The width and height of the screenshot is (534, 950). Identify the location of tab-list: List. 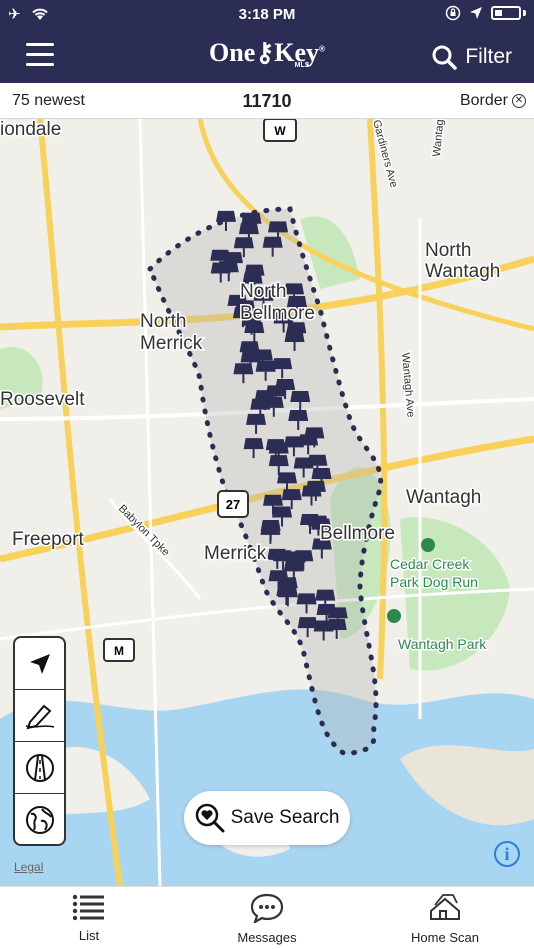
(89, 918).